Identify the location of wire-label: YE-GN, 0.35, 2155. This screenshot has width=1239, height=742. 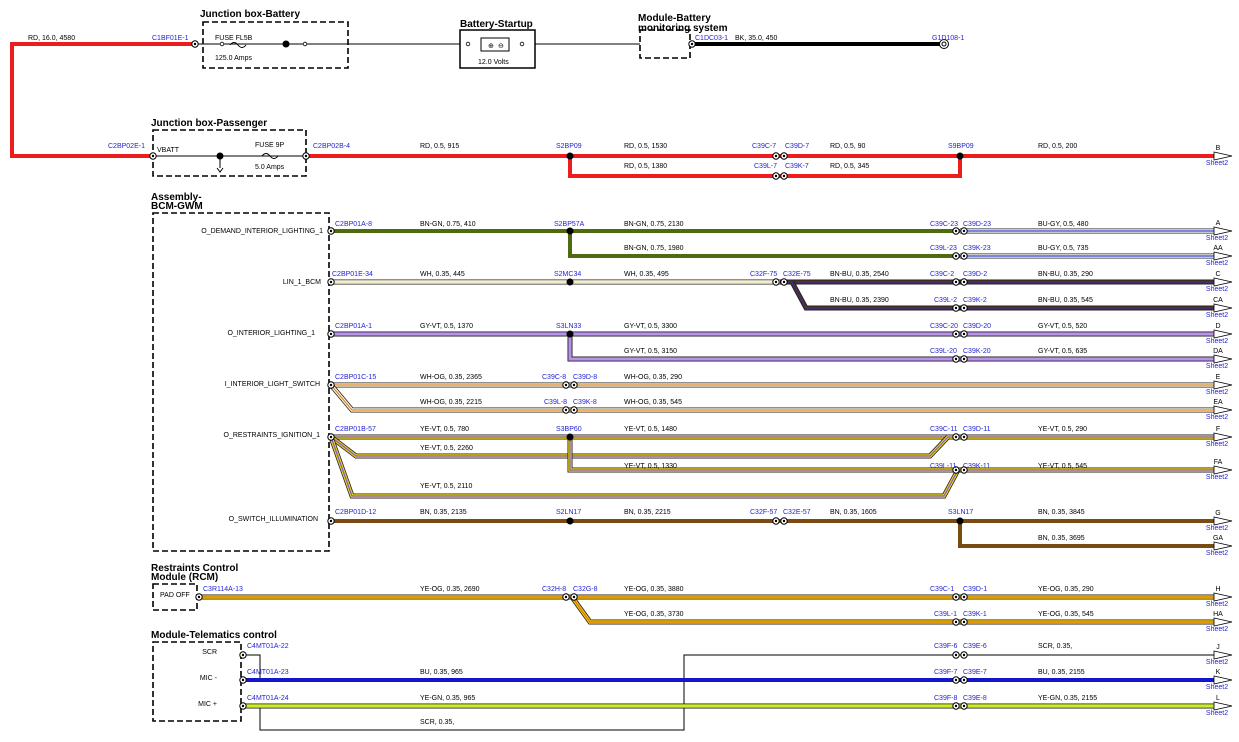
(1067, 698).